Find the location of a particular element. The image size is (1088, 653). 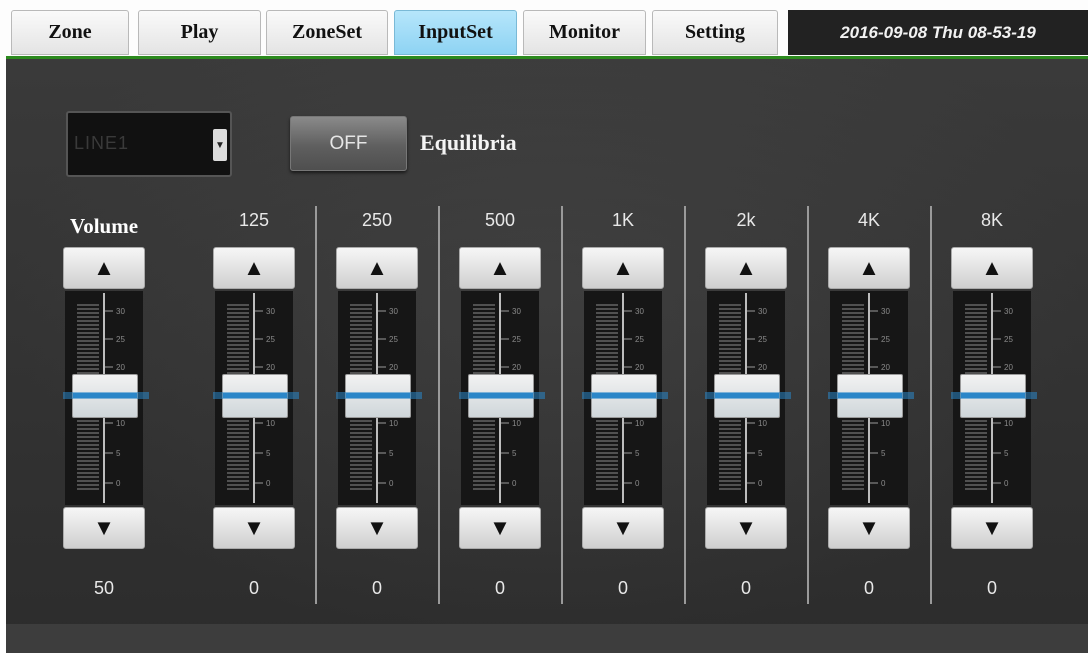

channel-label: 125 is located at coordinates (254, 220).